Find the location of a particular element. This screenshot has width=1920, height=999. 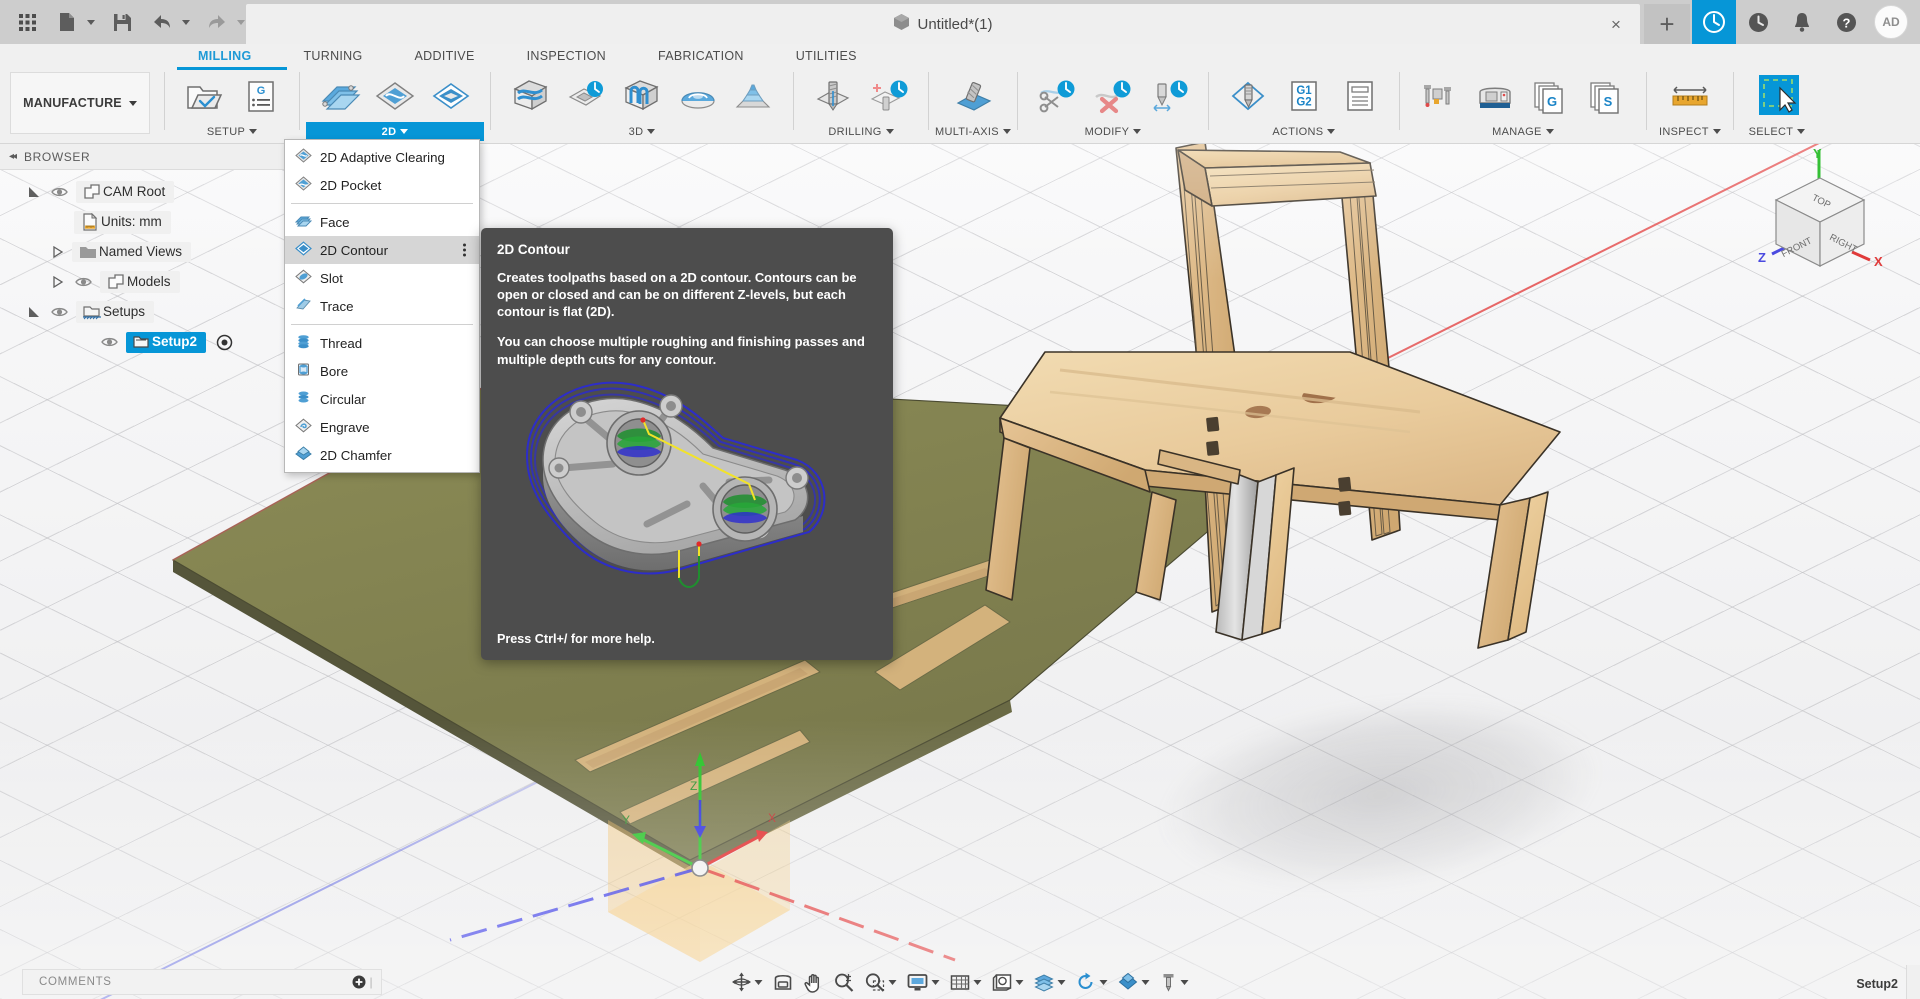

drill-icon is located at coordinates (833, 96).